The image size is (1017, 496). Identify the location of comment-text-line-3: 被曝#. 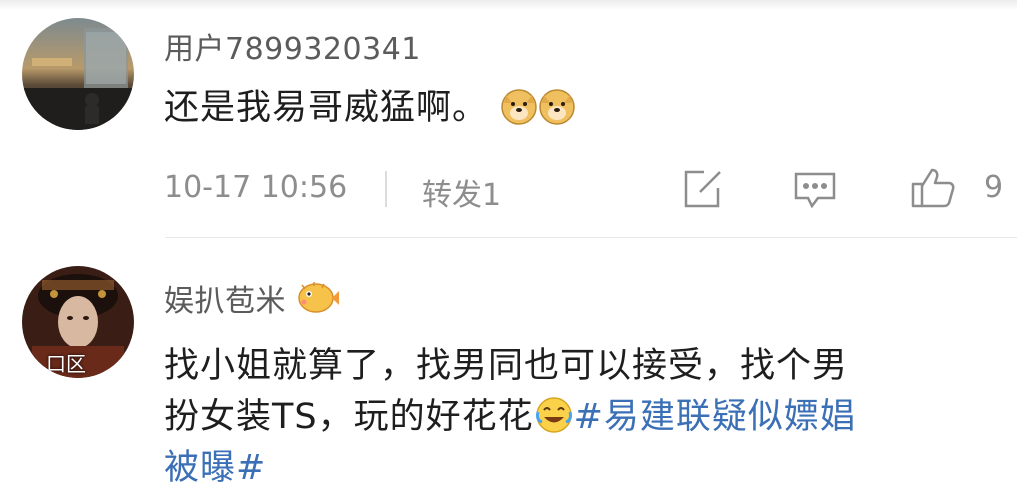
(215, 468).